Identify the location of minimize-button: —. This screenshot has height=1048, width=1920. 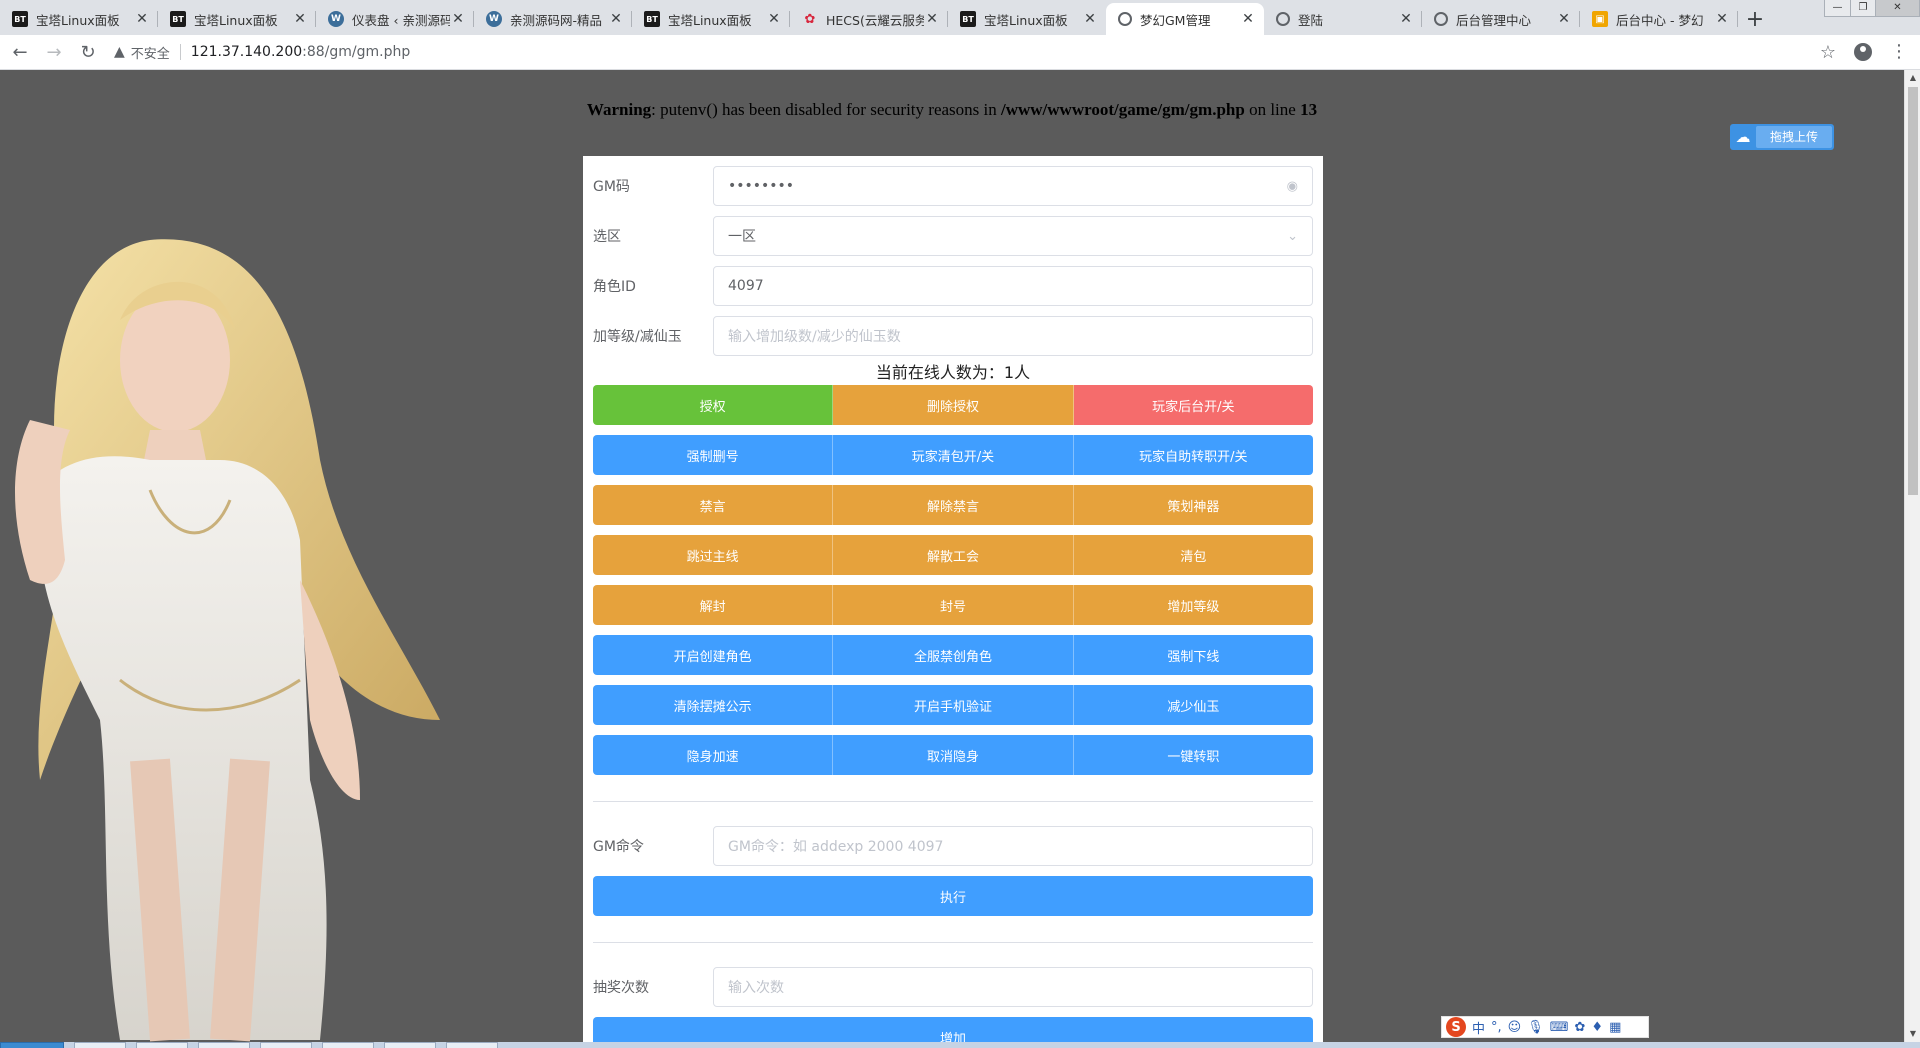
(1837, 8).